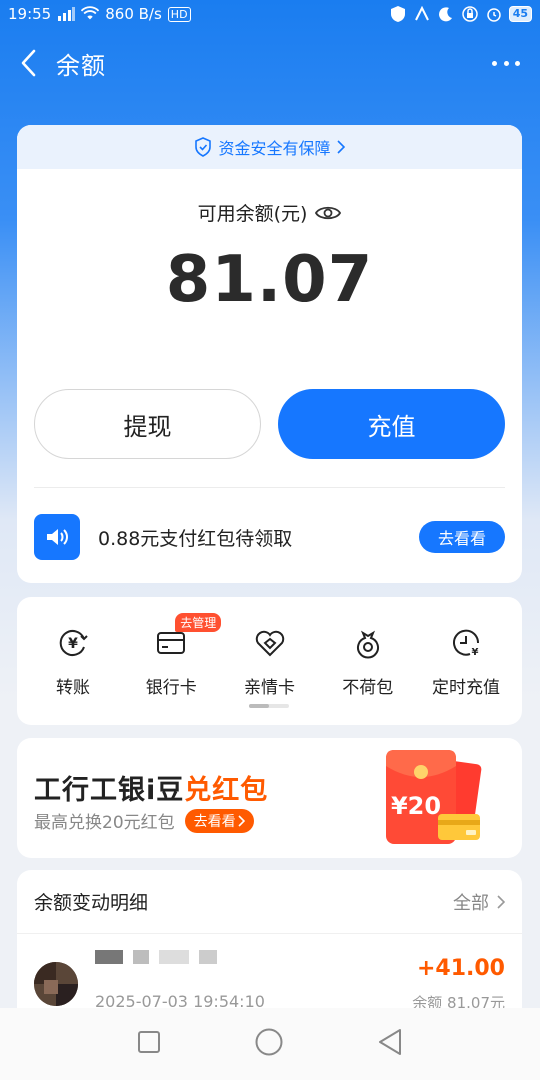 This screenshot has height=1080, width=540. Describe the element at coordinates (252, 214) in the screenshot. I see `balance-label: 可用余额(元)` at that location.